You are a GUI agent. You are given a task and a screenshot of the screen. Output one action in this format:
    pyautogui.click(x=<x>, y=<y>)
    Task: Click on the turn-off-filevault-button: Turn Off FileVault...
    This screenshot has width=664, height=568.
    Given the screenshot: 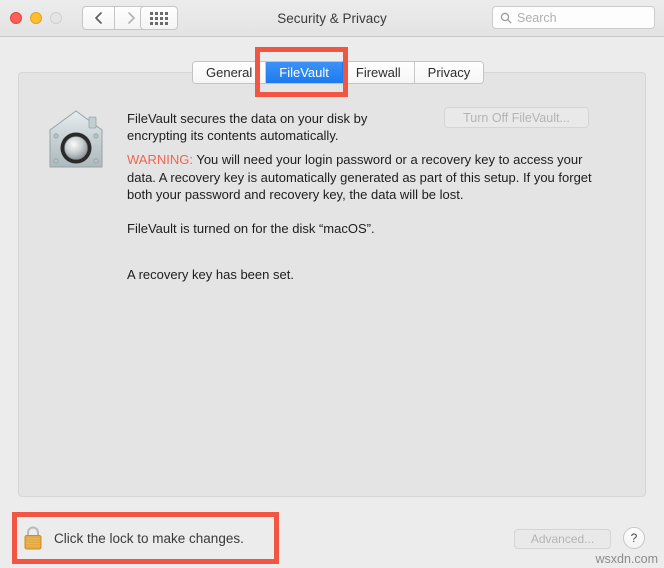 What is the action you would take?
    pyautogui.click(x=516, y=117)
    